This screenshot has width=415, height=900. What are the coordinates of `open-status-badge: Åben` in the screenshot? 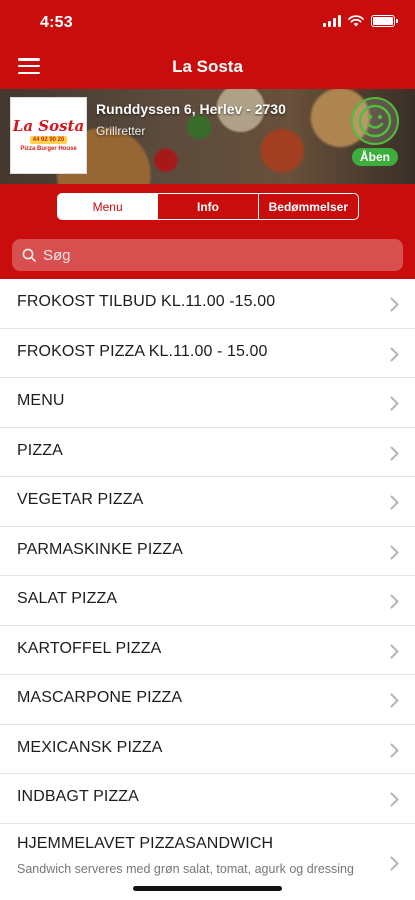 It's located at (375, 157).